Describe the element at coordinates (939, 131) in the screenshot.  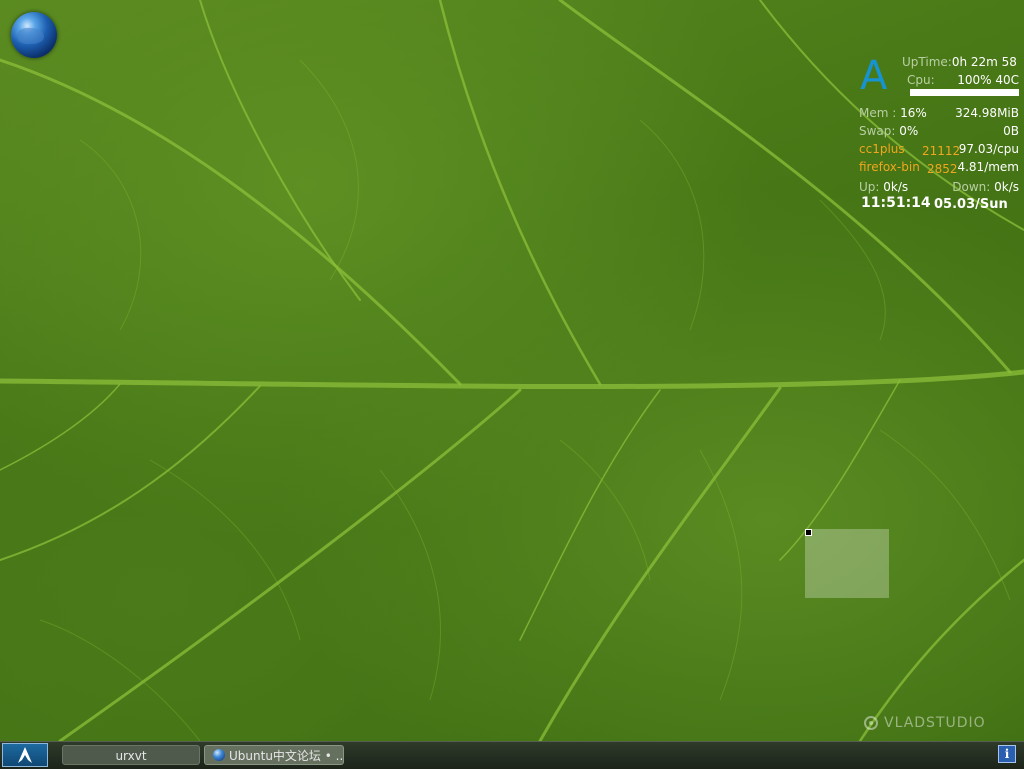
I see `swap-row: Swap: 0% 0B` at that location.